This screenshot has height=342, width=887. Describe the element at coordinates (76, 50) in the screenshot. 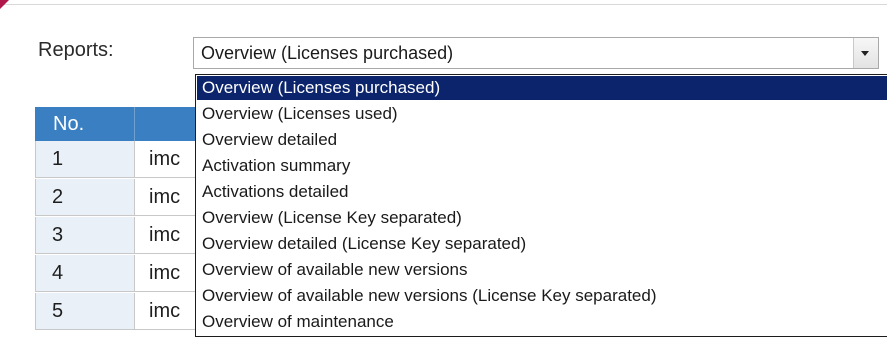

I see `reports-label: Reports:` at that location.